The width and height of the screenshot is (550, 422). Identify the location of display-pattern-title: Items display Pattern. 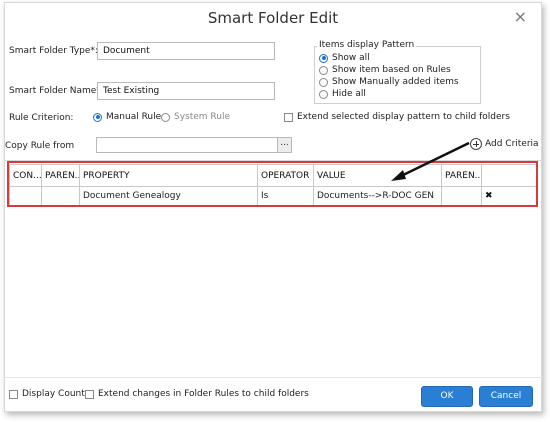
(367, 45).